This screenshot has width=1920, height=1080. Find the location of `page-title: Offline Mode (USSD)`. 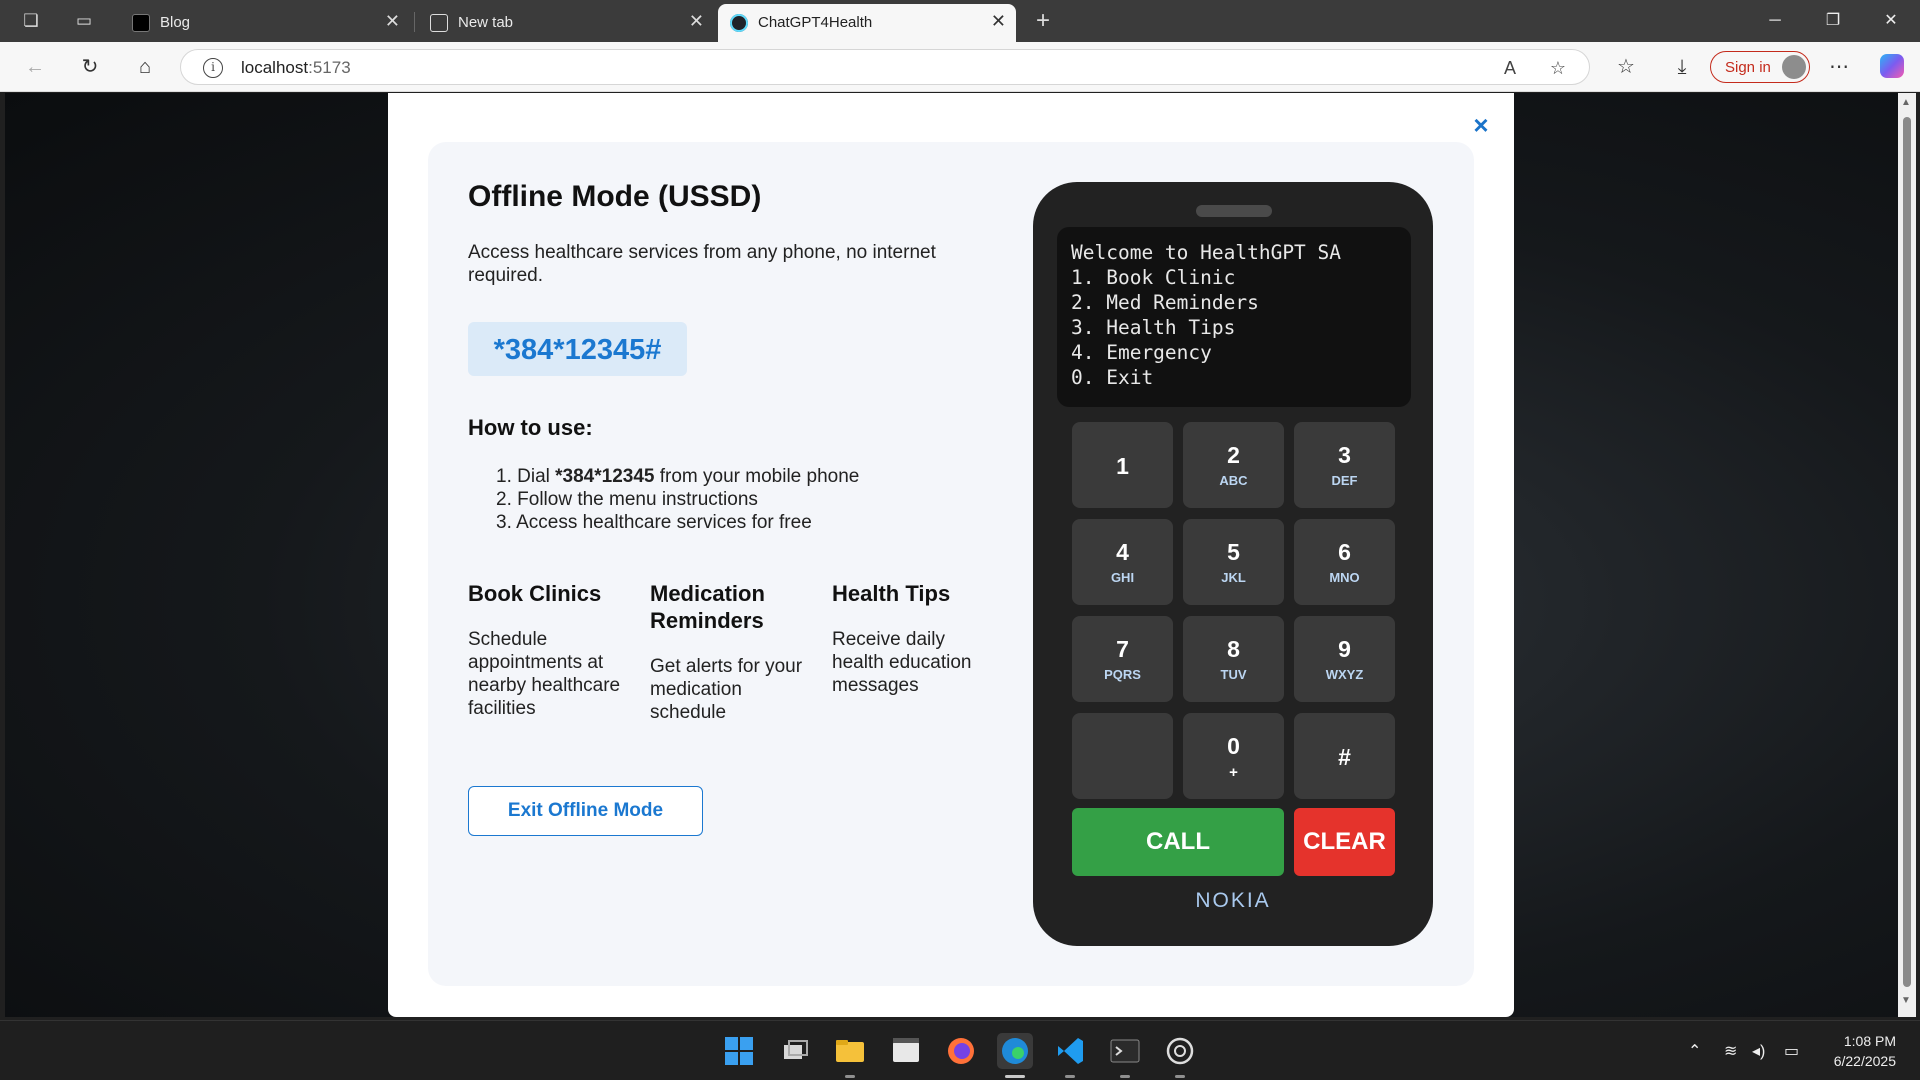

page-title: Offline Mode (USSD) is located at coordinates (615, 196).